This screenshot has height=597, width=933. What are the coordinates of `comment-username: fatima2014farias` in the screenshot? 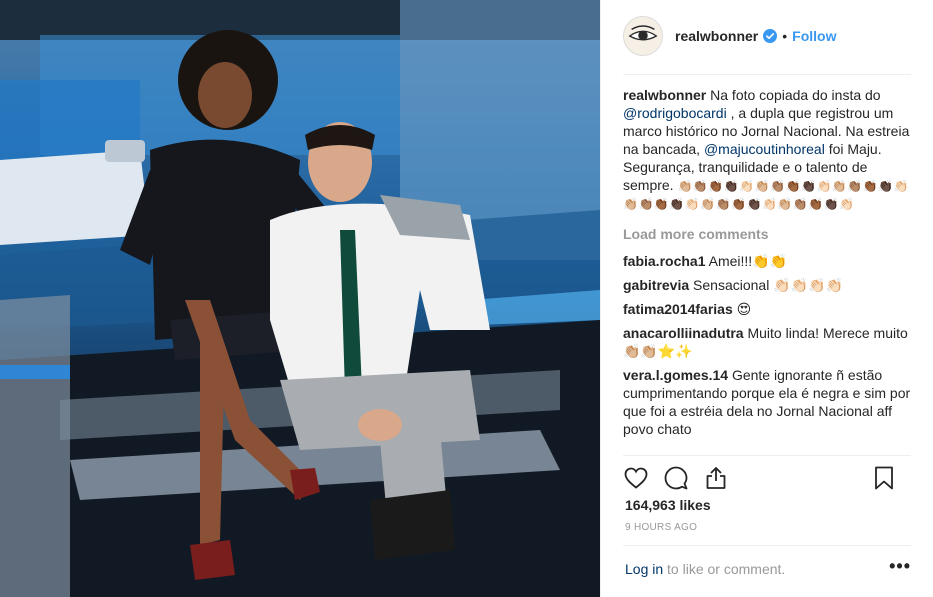 It's located at (678, 309).